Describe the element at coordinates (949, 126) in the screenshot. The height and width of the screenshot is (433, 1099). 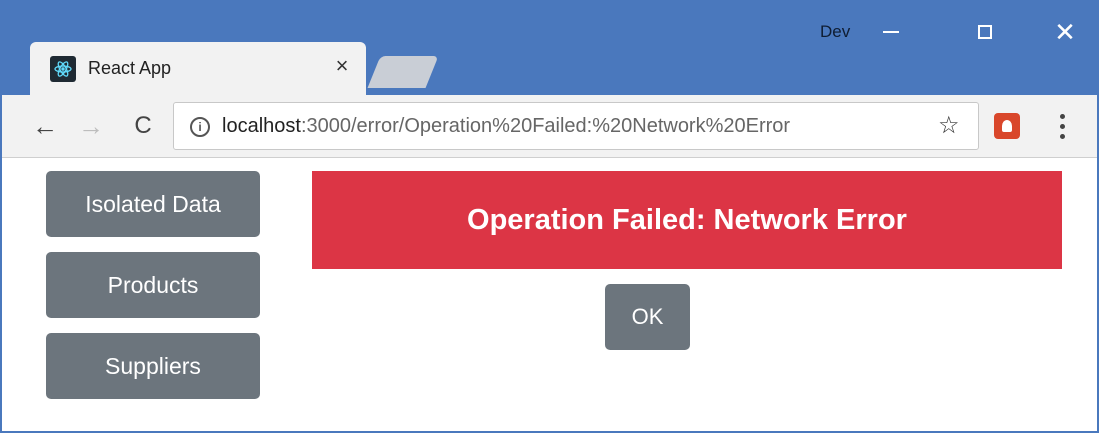
I see `bookmark-star-icon: ☆` at that location.